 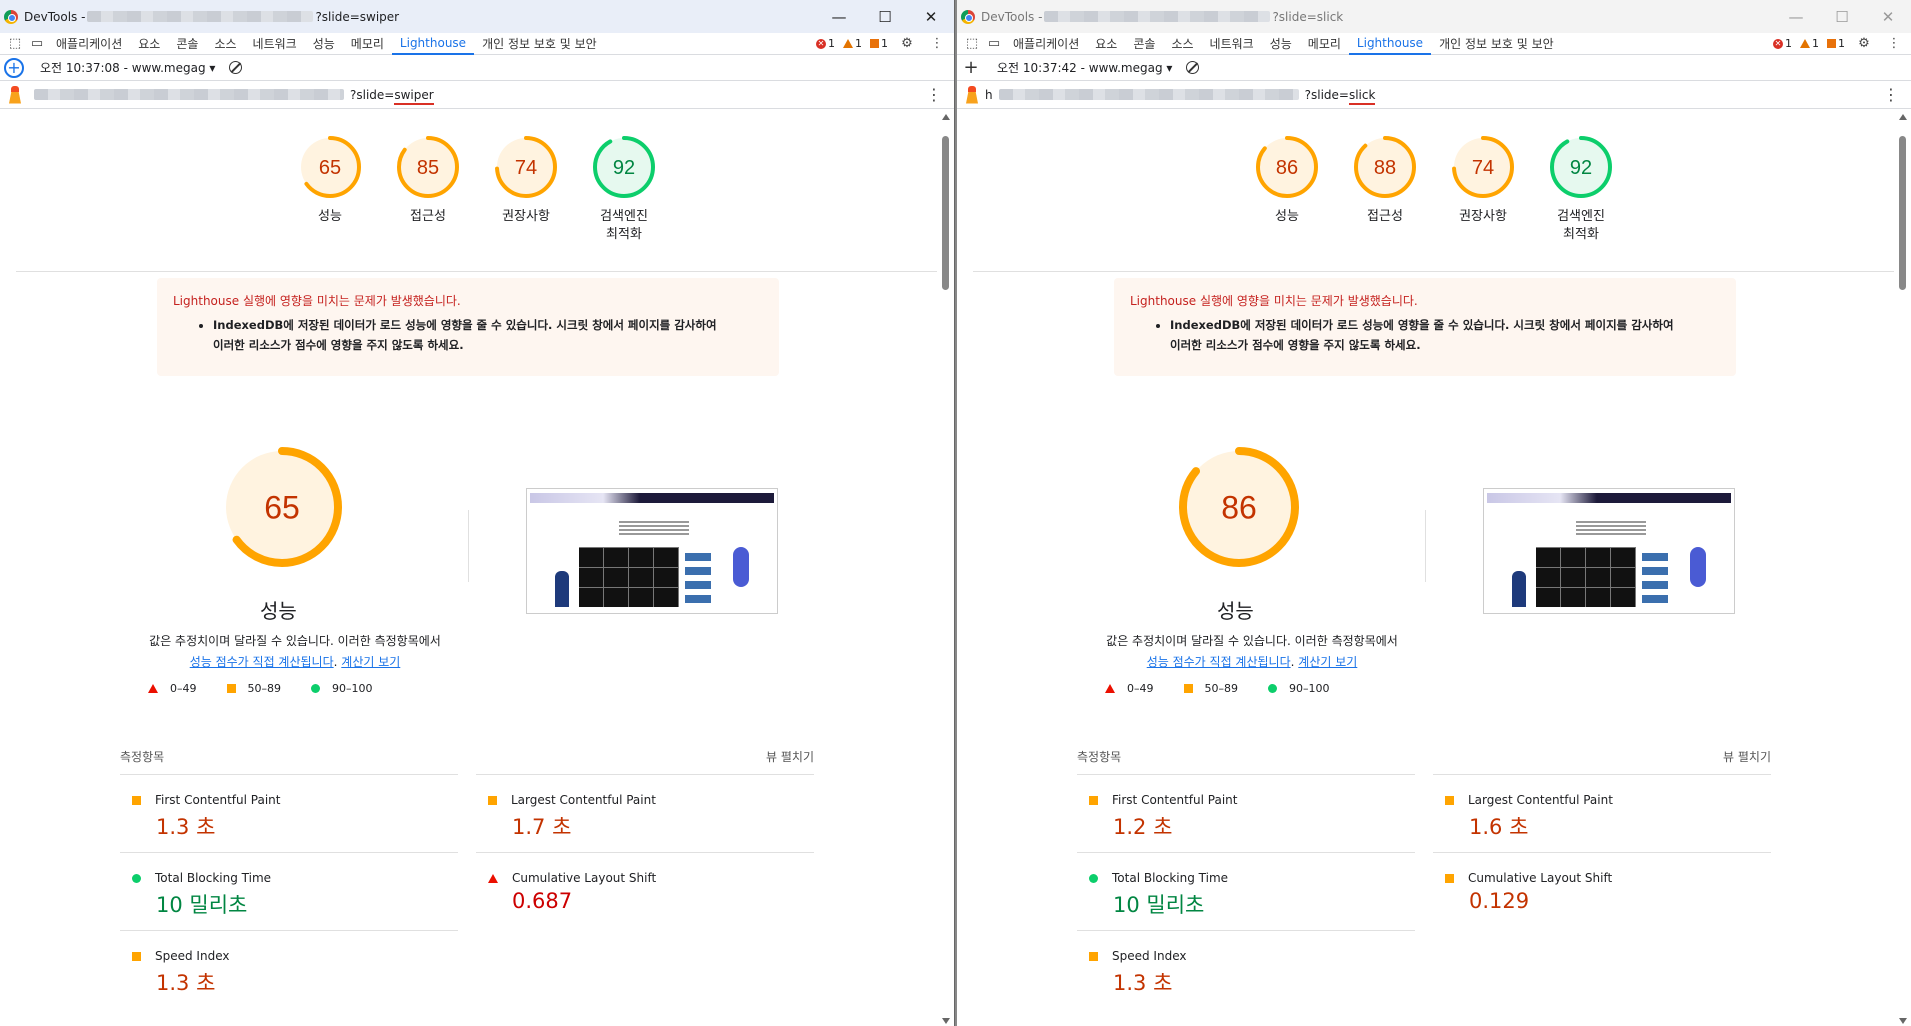 What do you see at coordinates (1287, 202) in the screenshot?
I see `gauge-0: 86 성능` at bounding box center [1287, 202].